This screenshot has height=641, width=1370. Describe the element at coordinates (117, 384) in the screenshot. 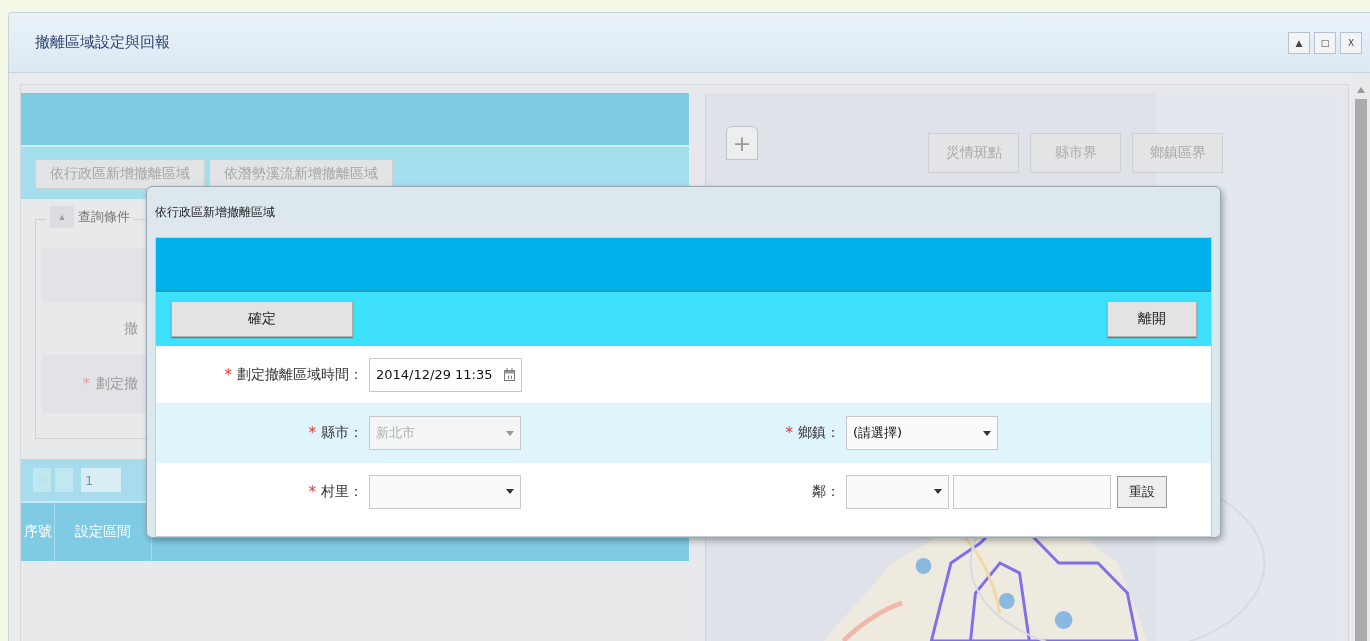

I see `field-label: 劃定撤` at that location.